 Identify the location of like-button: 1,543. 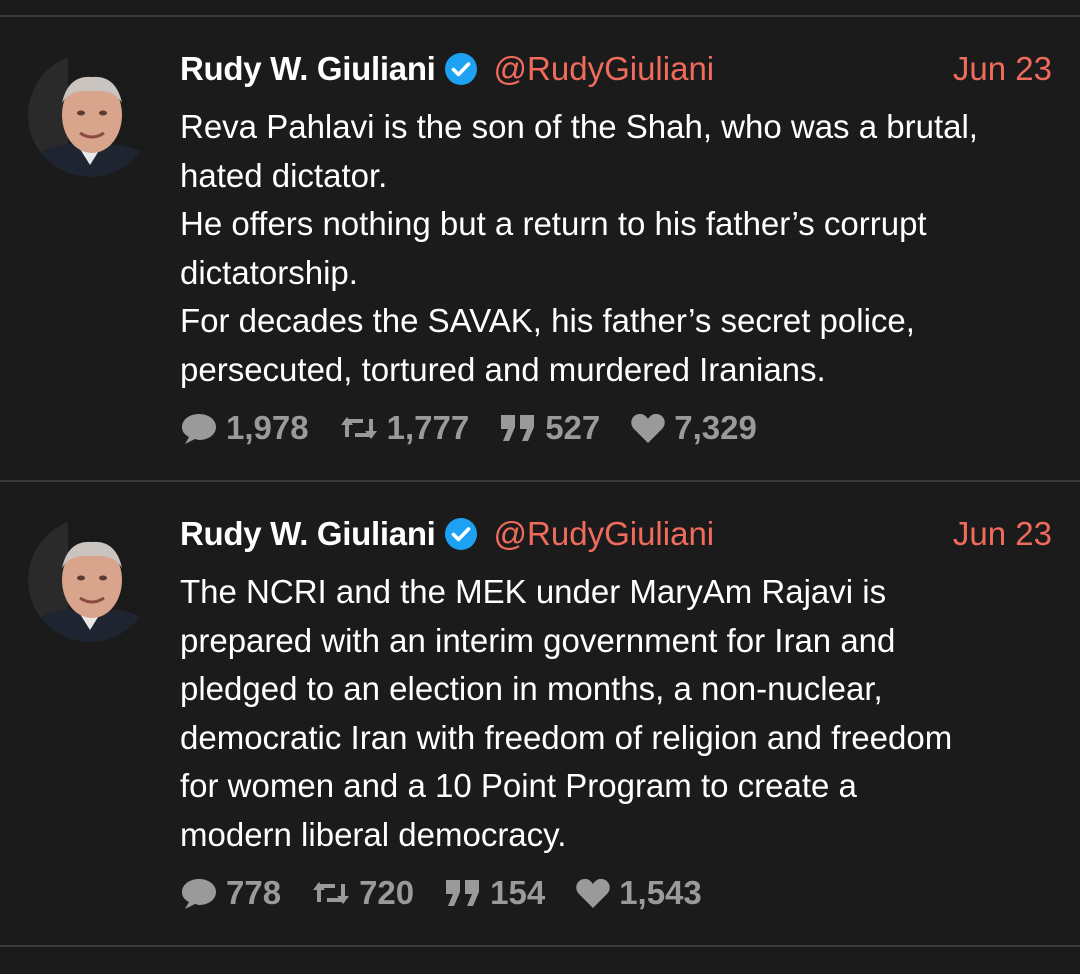
(638, 893).